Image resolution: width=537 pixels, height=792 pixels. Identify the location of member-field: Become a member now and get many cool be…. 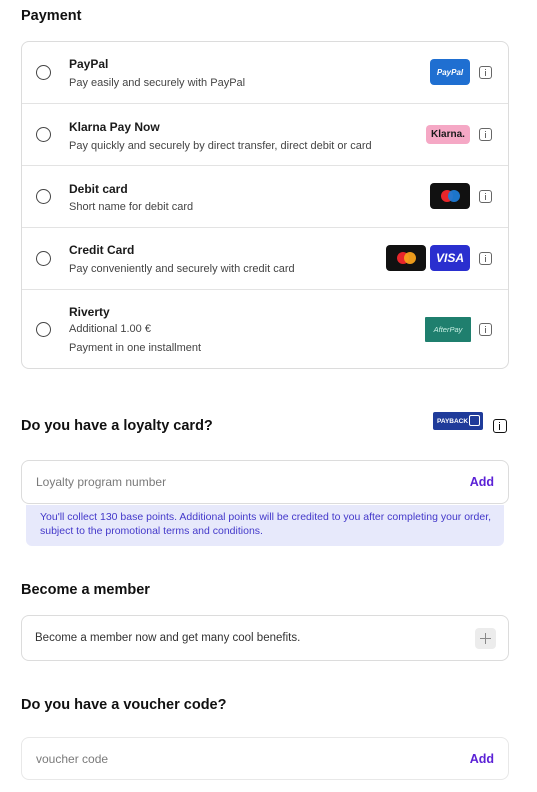
(265, 638).